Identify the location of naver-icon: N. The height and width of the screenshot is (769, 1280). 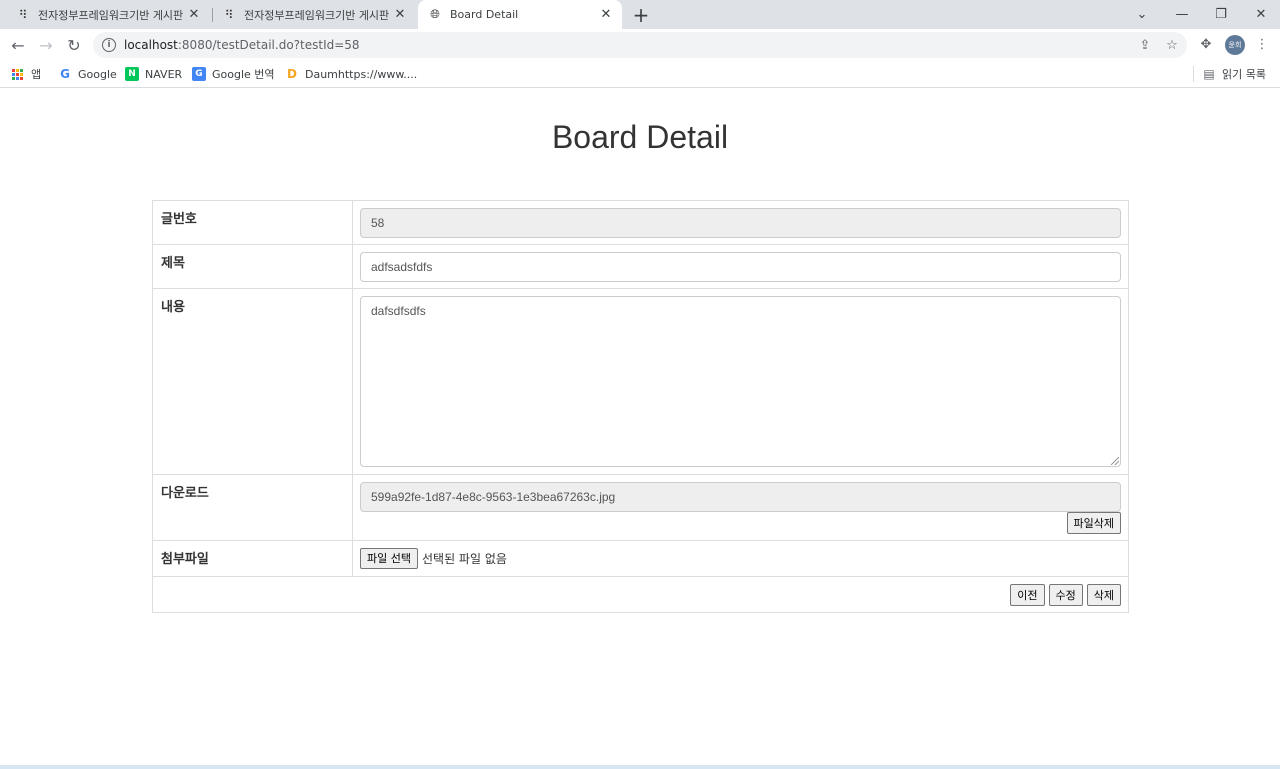
(132, 74).